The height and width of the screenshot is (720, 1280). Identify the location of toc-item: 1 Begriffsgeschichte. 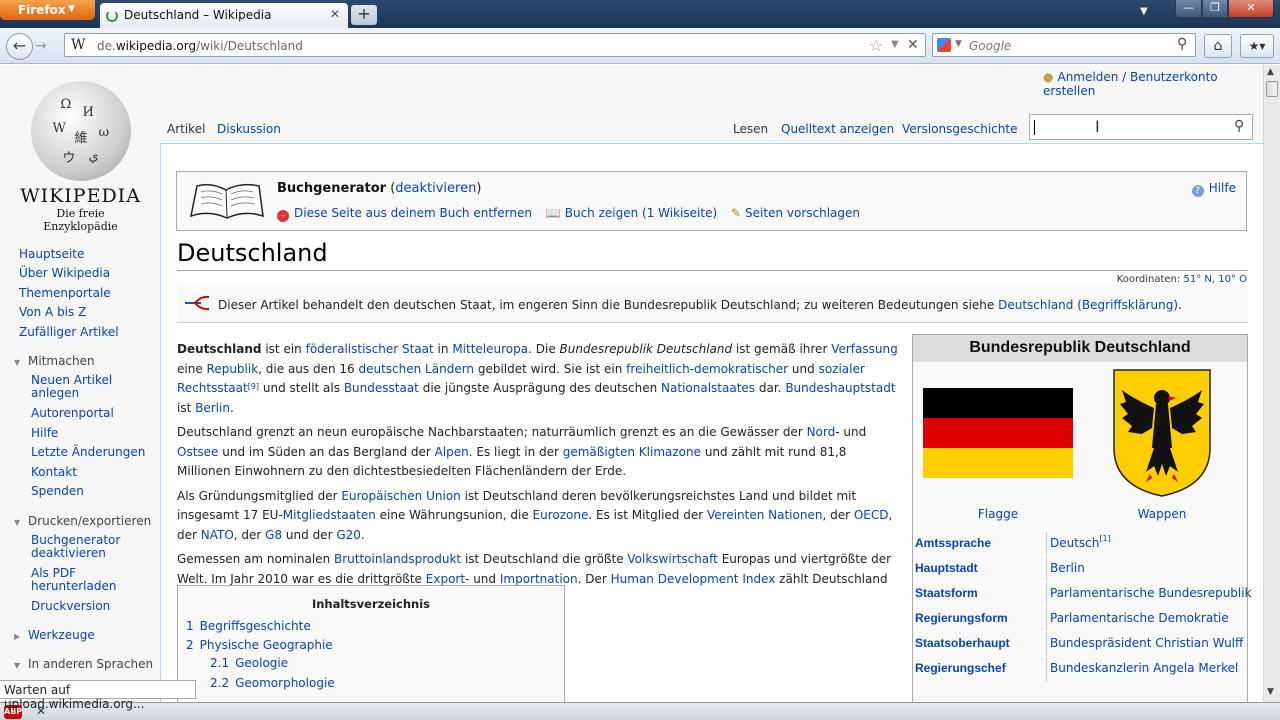
(248, 626).